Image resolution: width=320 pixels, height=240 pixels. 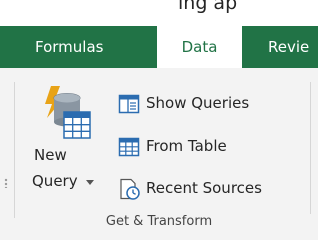 What do you see at coordinates (62, 142) in the screenshot?
I see `new-query-button: New Query` at bounding box center [62, 142].